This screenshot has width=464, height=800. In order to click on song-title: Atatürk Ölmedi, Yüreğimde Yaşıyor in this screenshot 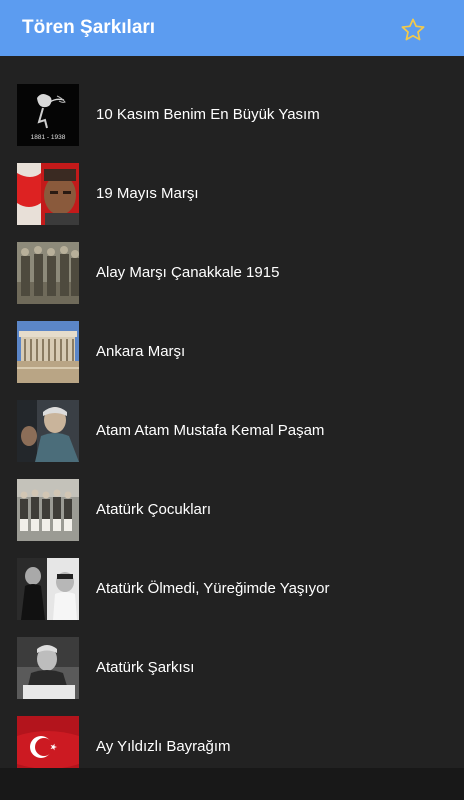, I will do `click(213, 588)`.